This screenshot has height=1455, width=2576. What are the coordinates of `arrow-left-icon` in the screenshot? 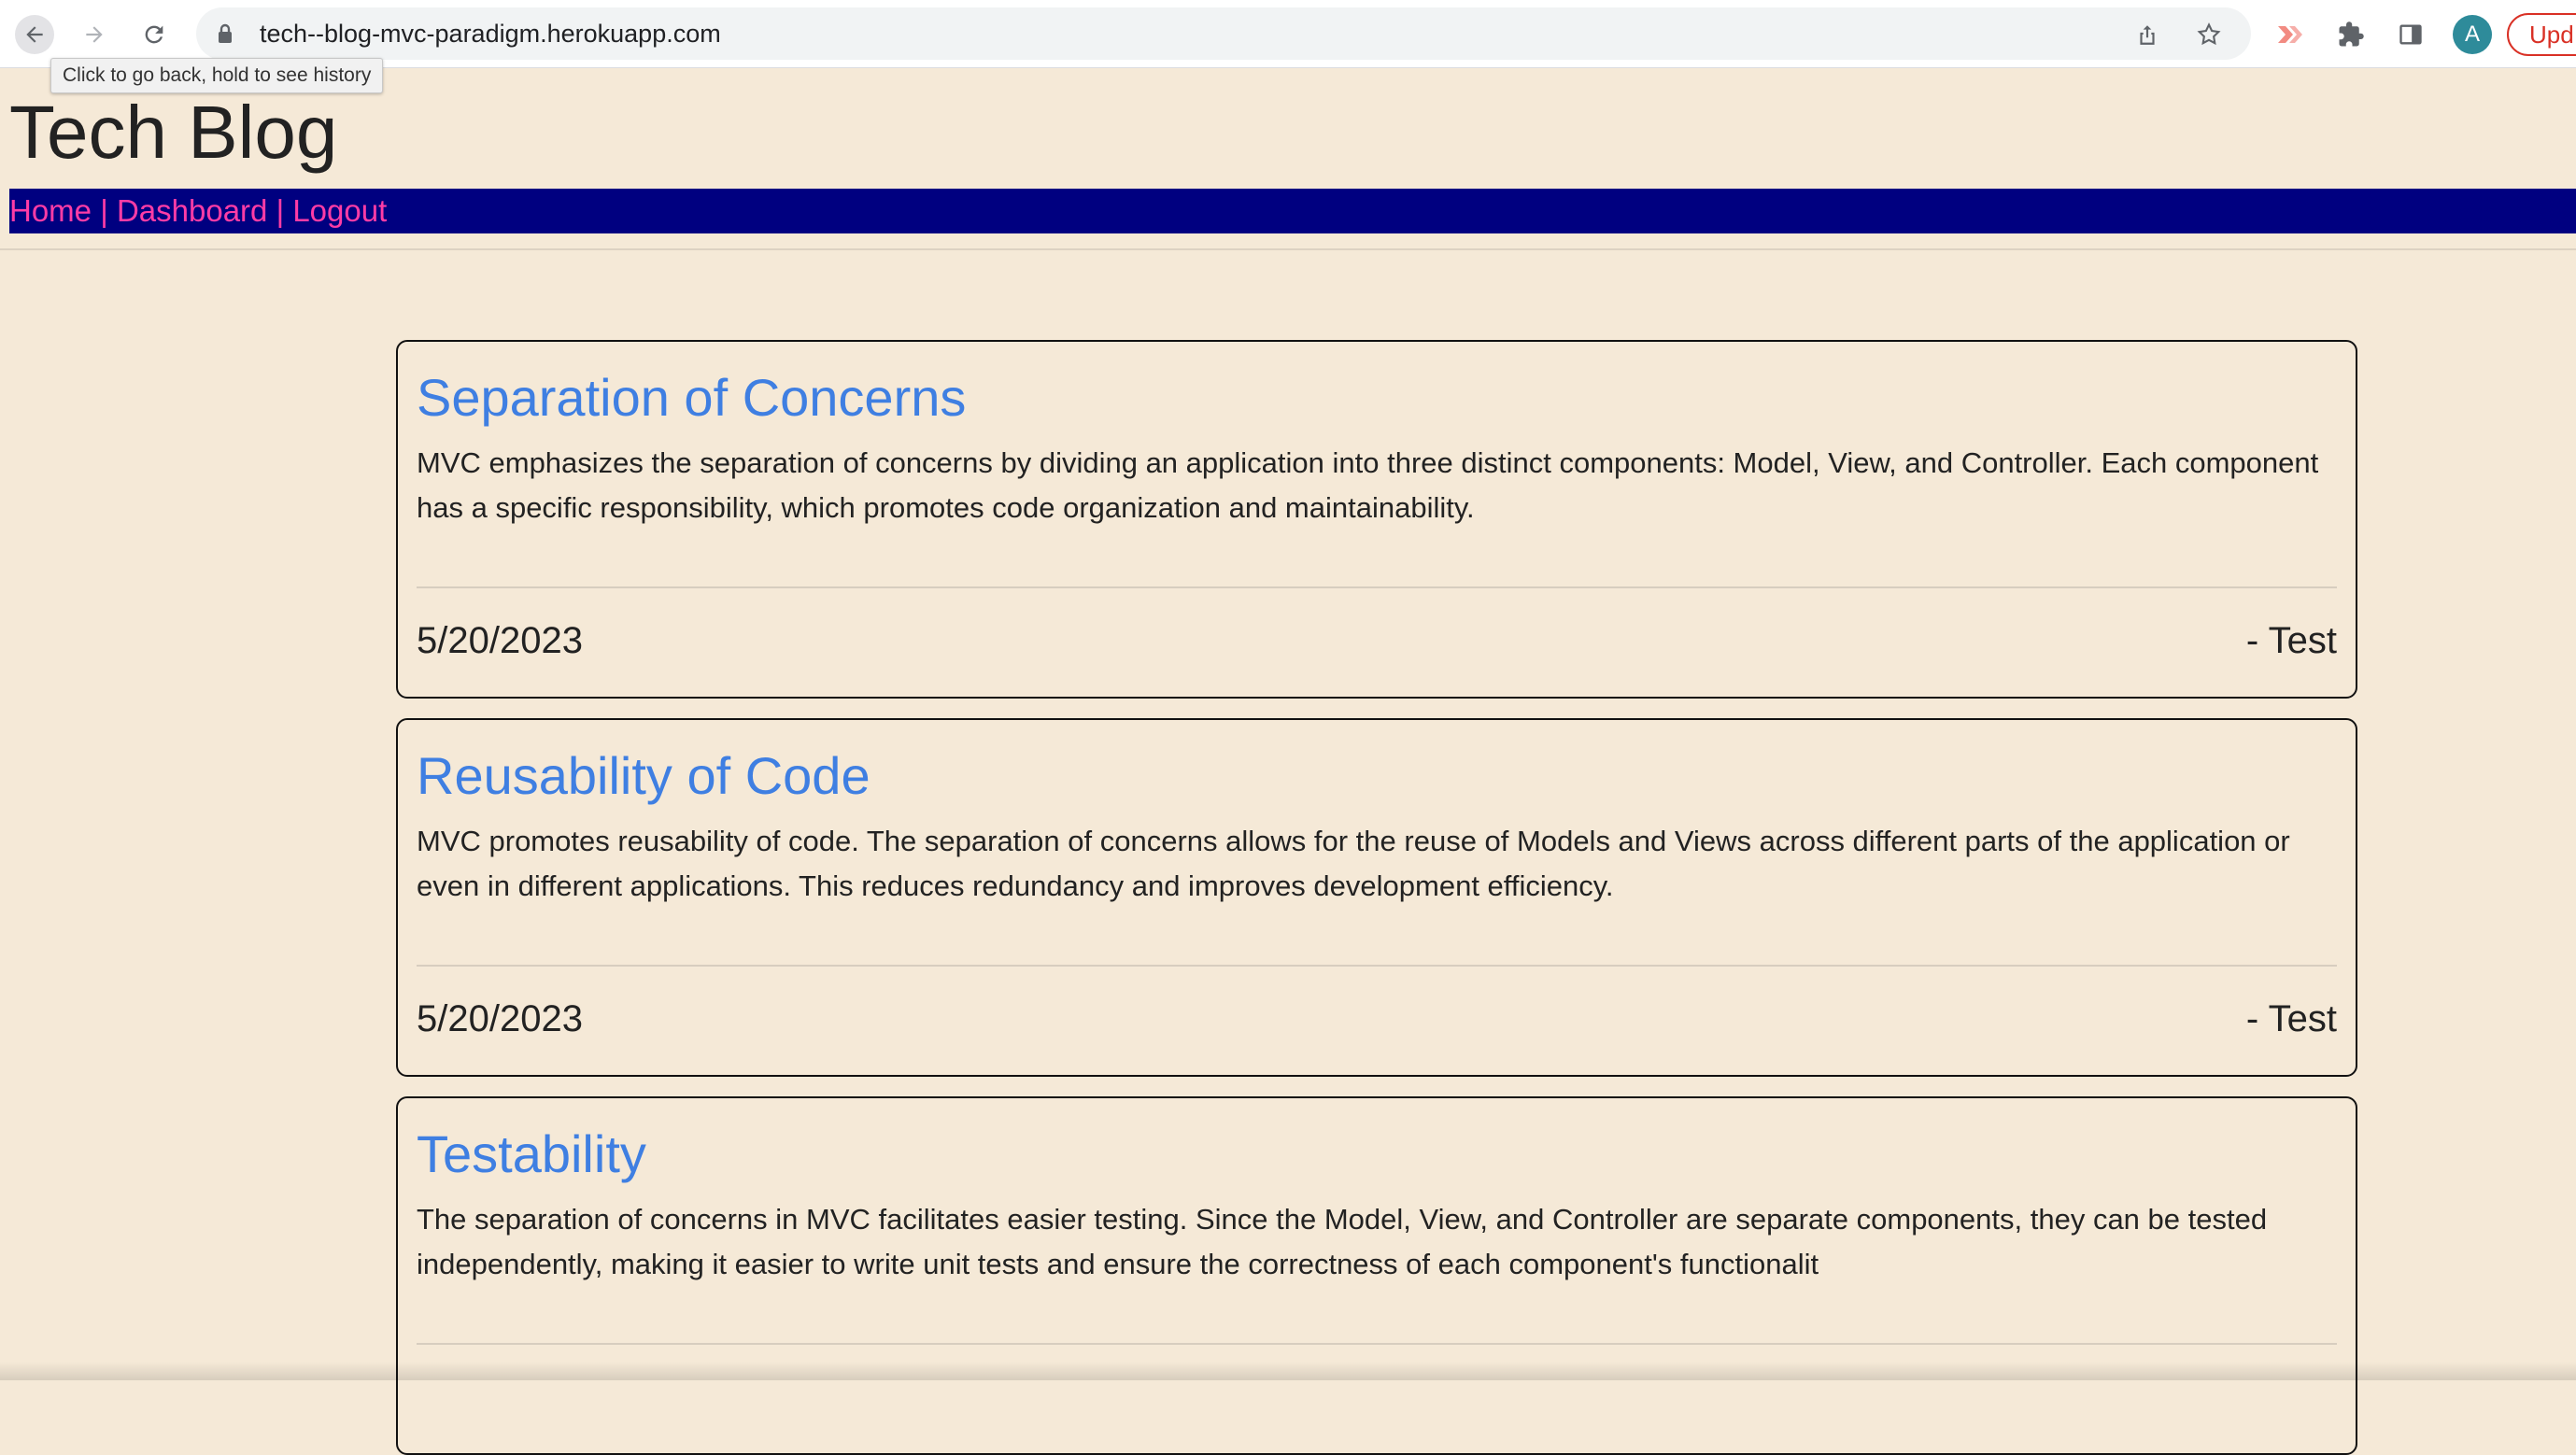 It's located at (34, 34).